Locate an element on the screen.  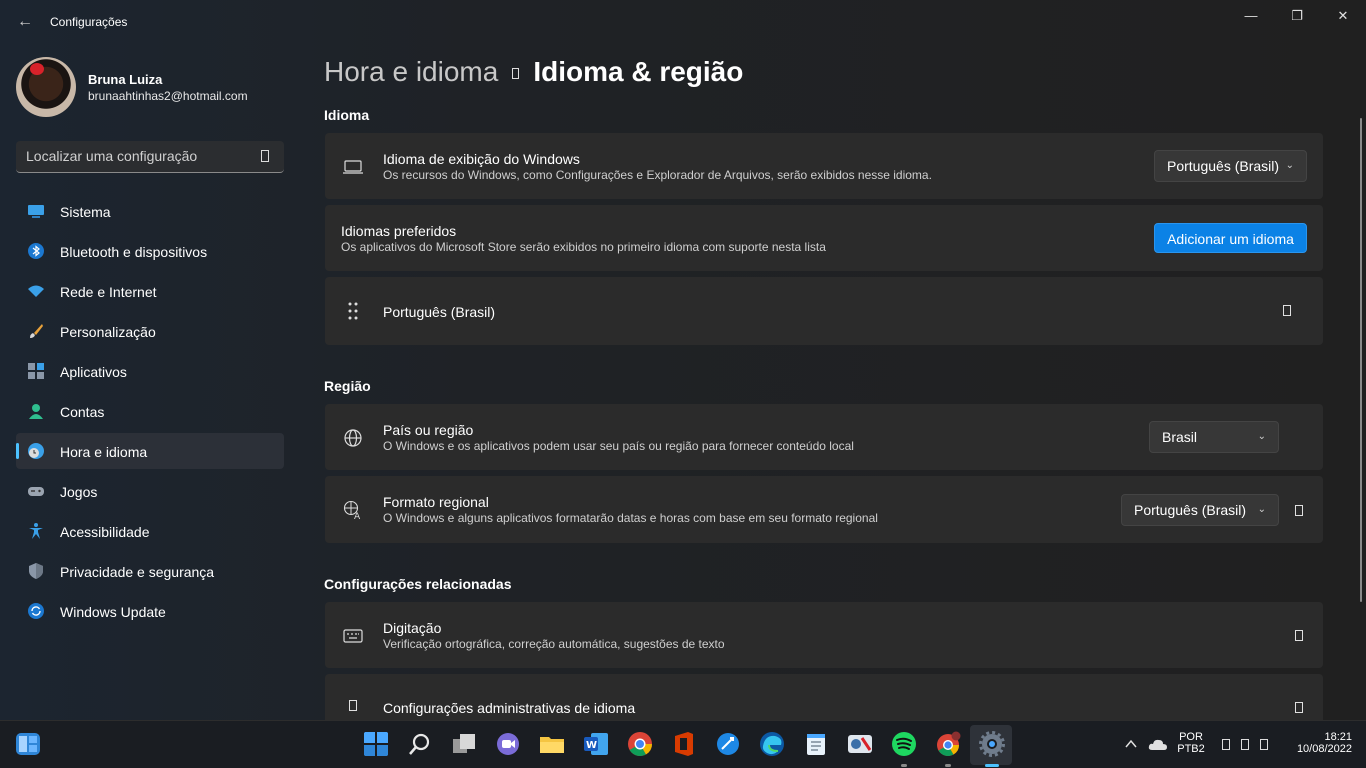
language-line-2: PTB2 is located at coordinates (1191, 749).